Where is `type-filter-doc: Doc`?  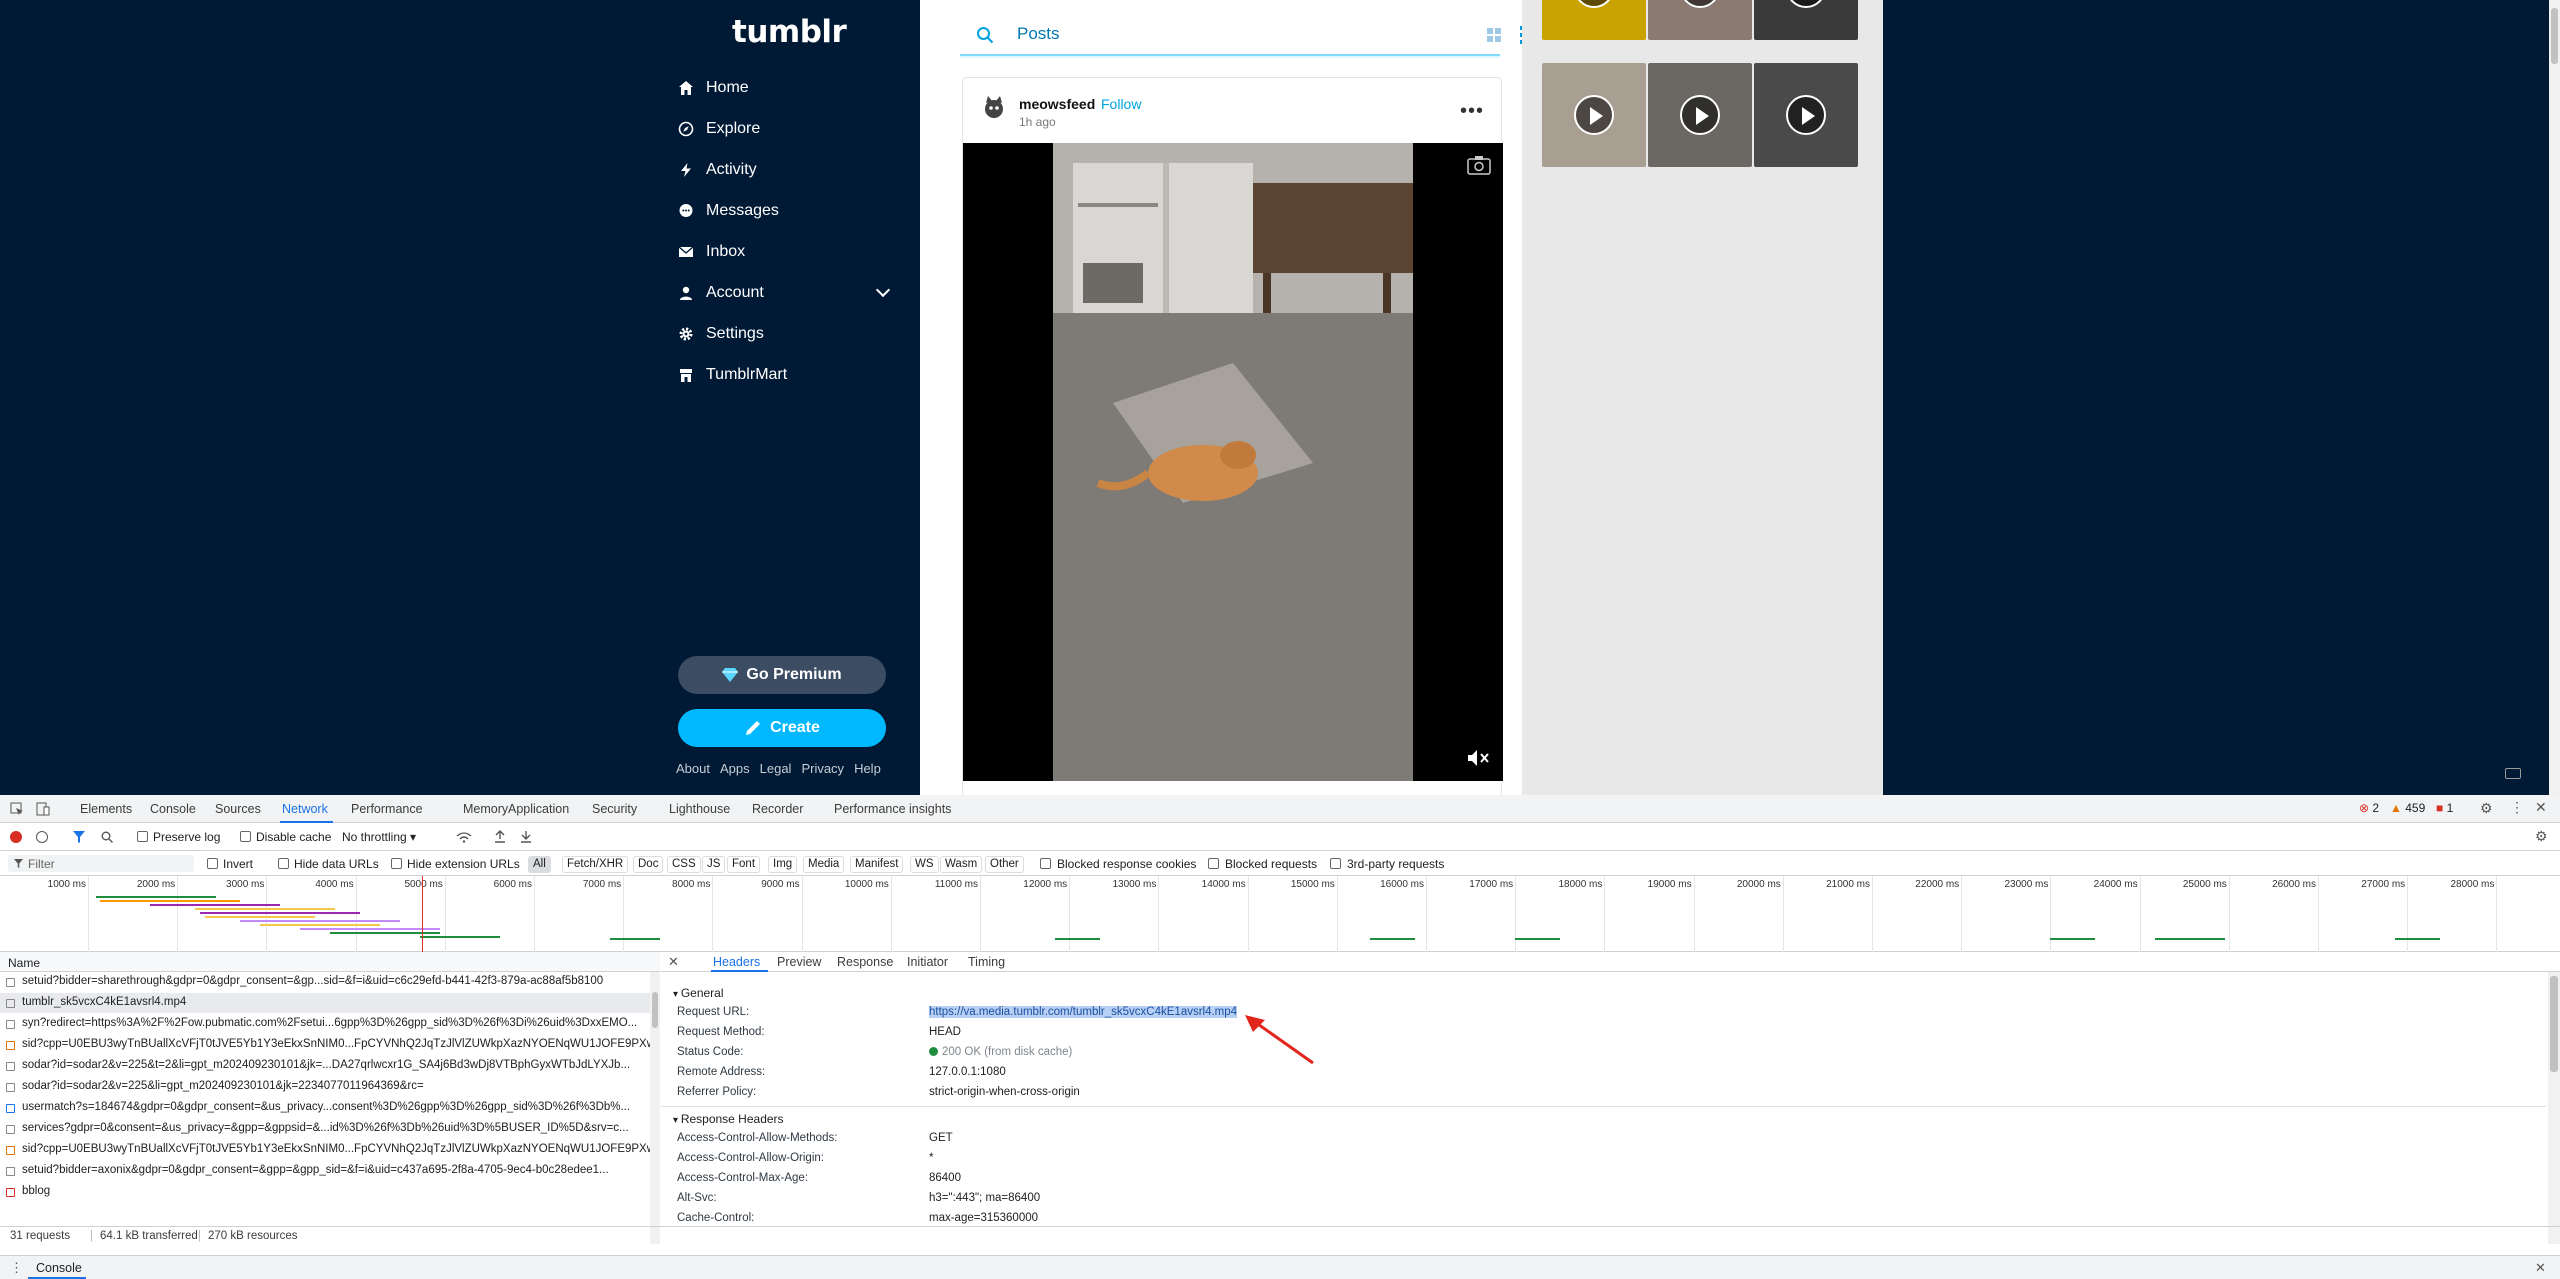 type-filter-doc: Doc is located at coordinates (648, 864).